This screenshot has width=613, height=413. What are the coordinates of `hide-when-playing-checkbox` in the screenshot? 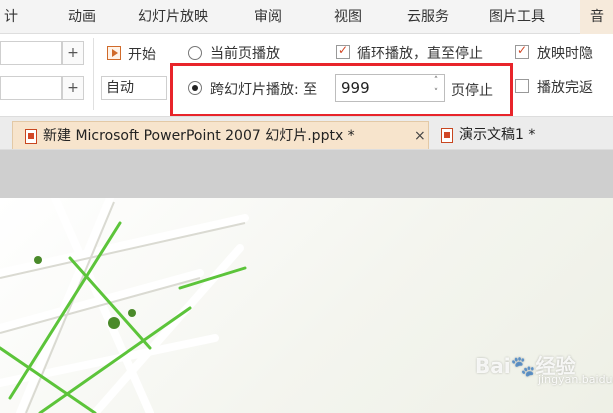 It's located at (522, 51).